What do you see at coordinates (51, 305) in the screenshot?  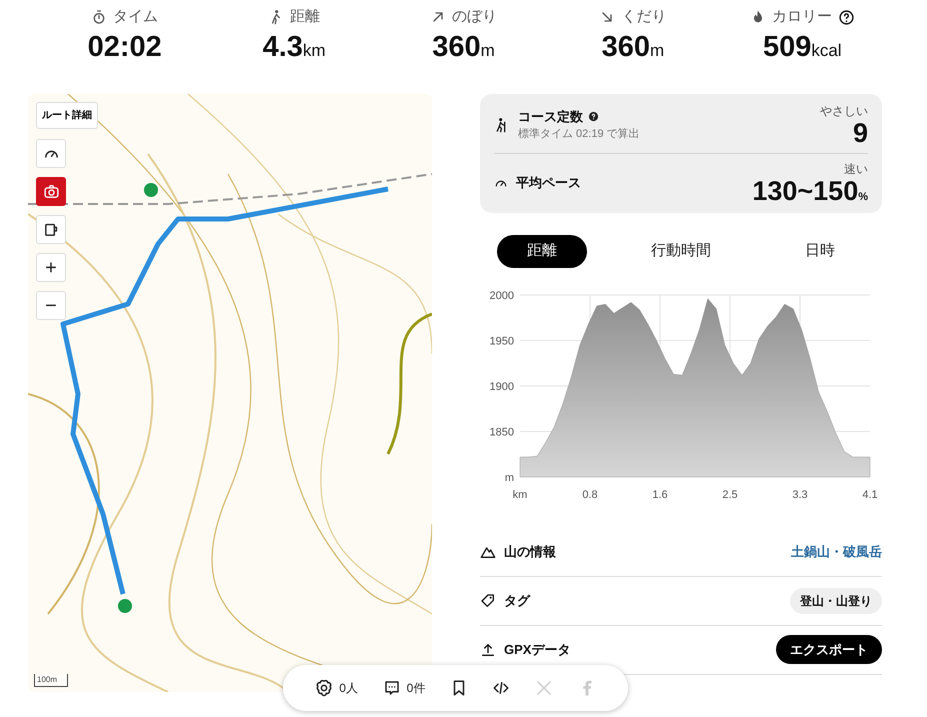 I see `zoom-out-button: −` at bounding box center [51, 305].